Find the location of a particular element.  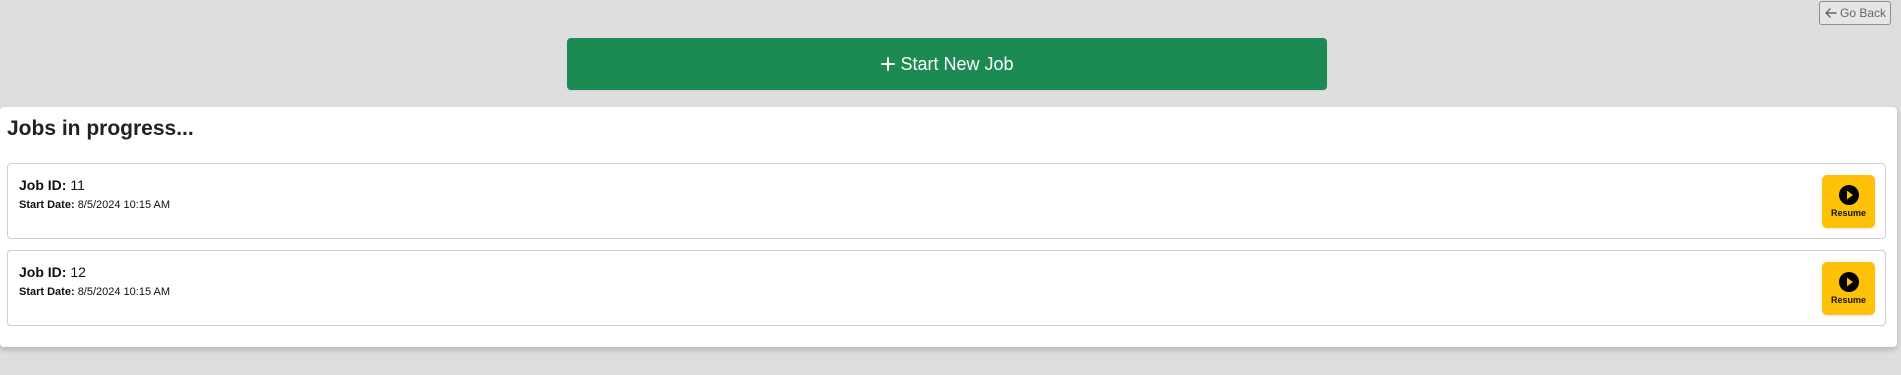

job-id-value: 11 is located at coordinates (77, 185).